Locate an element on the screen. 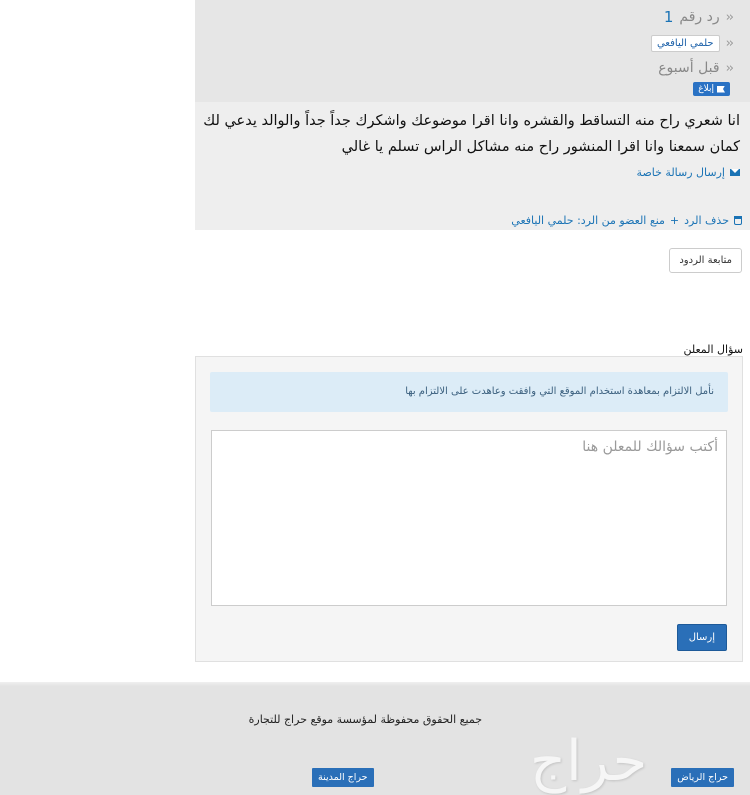 The height and width of the screenshot is (795, 750). ban-member-link: منع العضو من الرد: حلمي اليافعي is located at coordinates (588, 220).